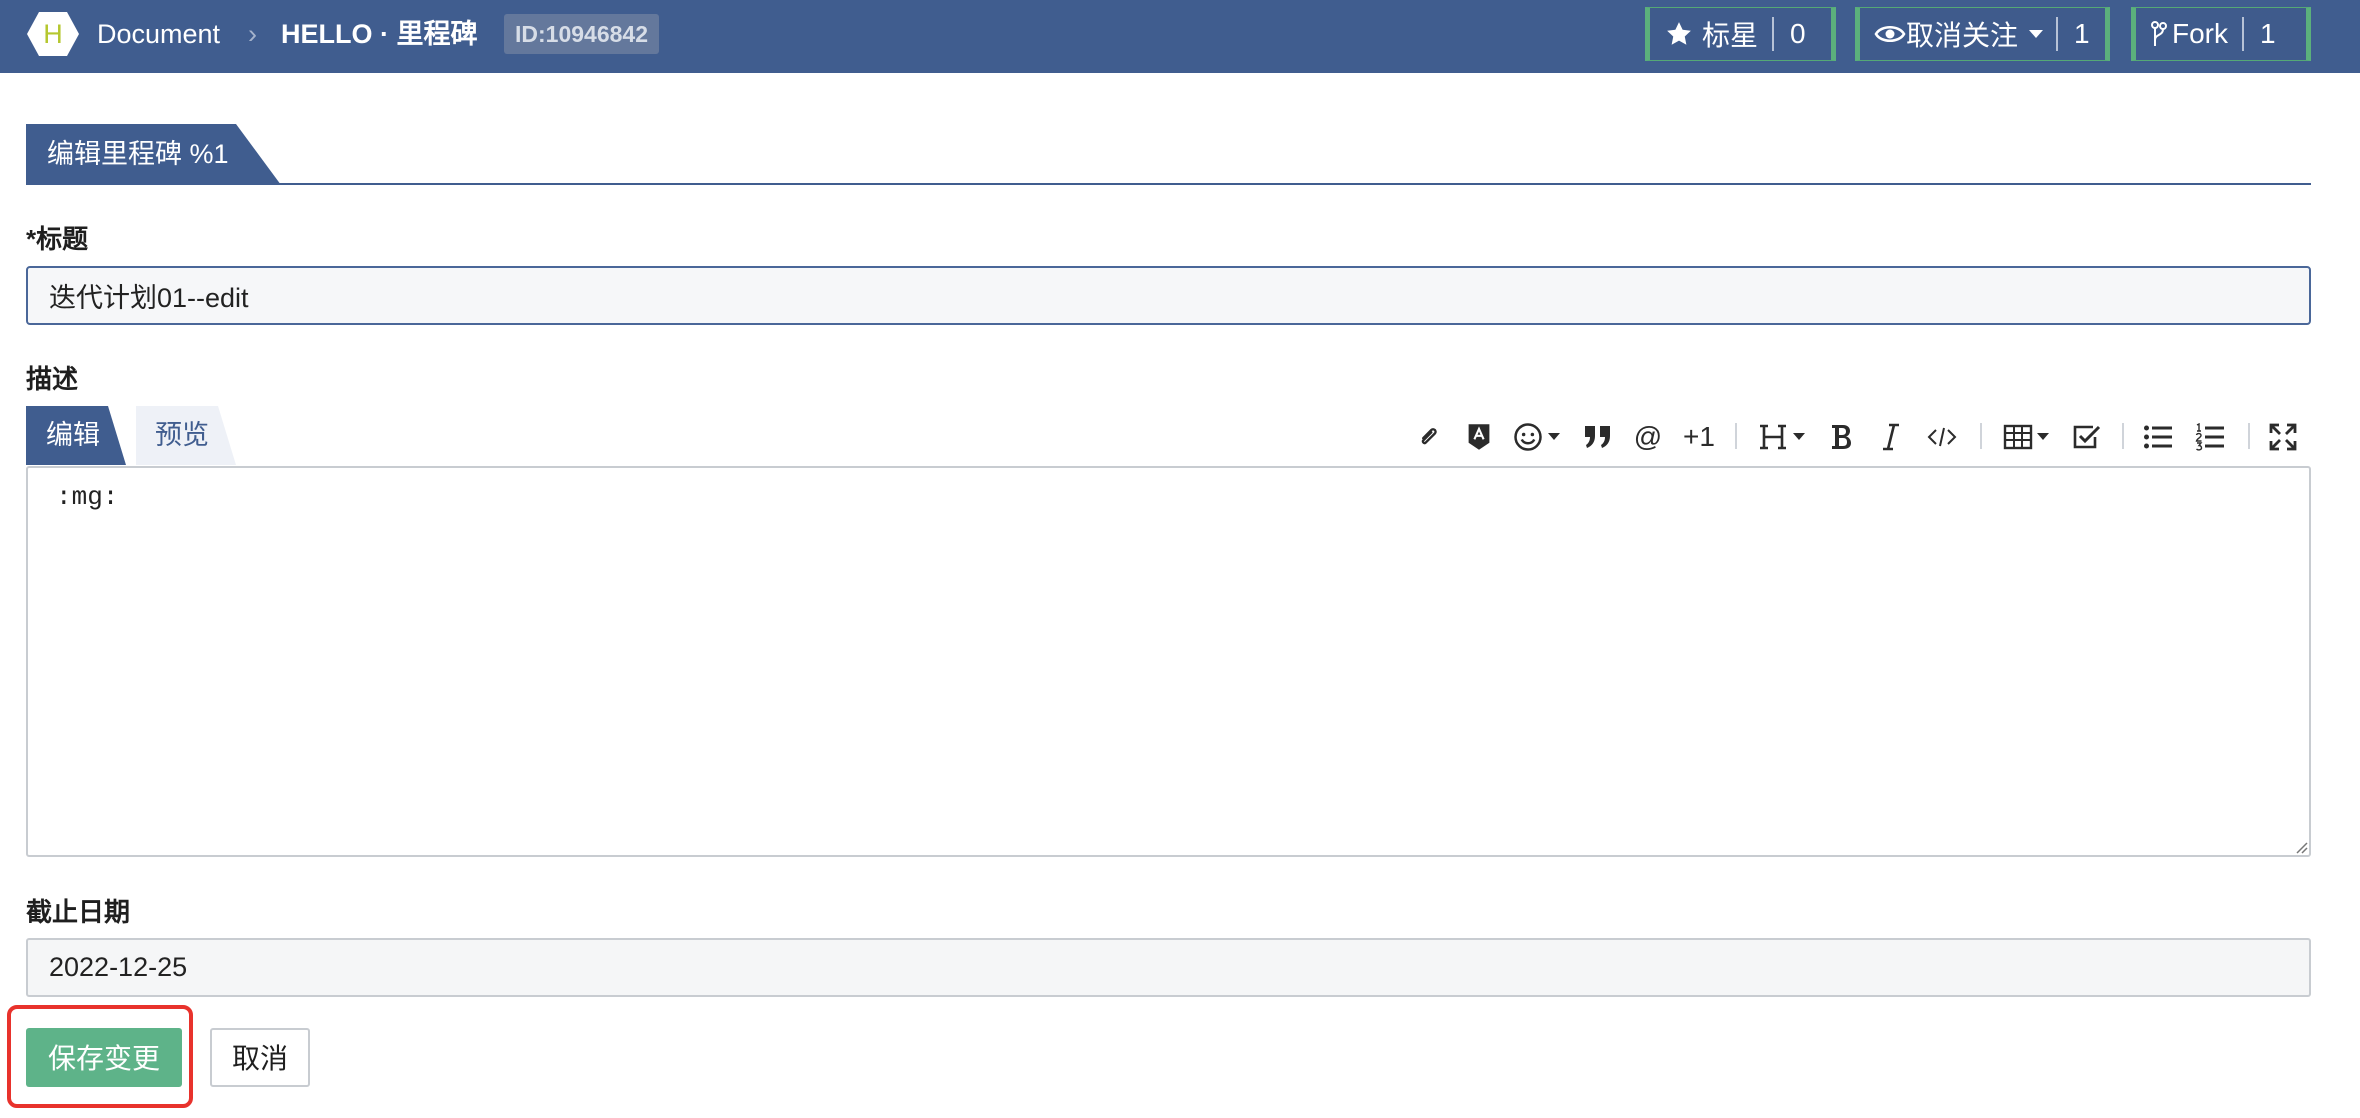 Image resolution: width=2360 pixels, height=1118 pixels. I want to click on emoji-icon, so click(1537, 436).